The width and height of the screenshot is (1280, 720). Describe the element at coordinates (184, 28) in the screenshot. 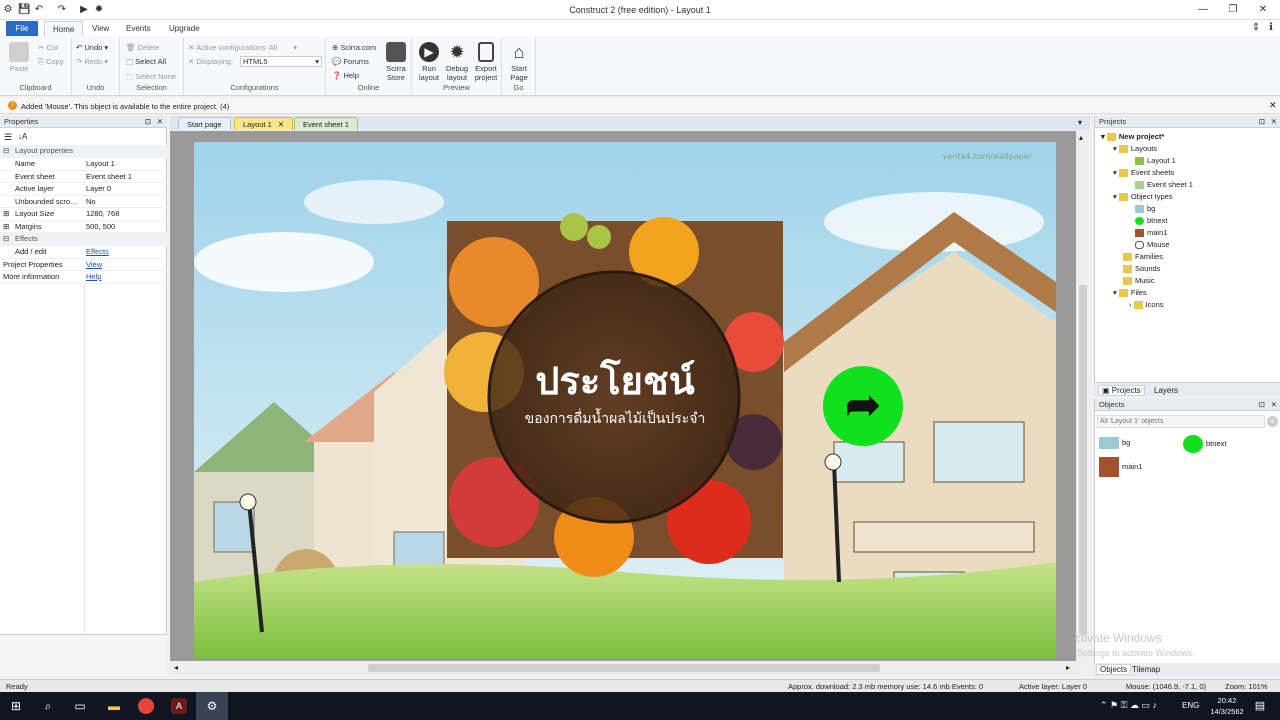

I see `tab-upgrade: Upgrade` at that location.